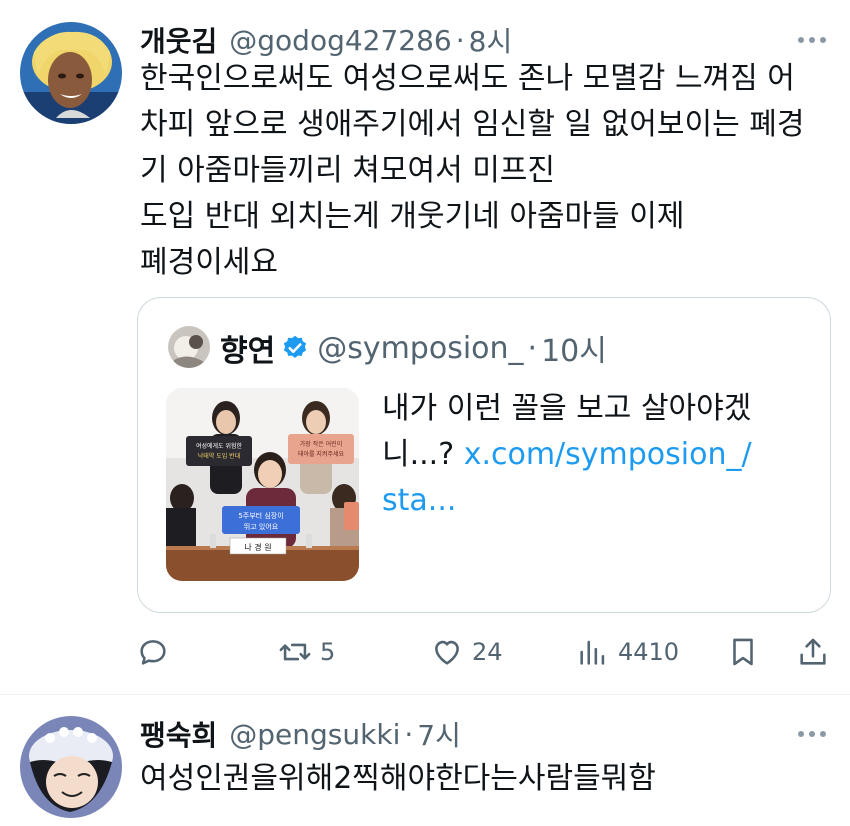 The height and width of the screenshot is (826, 850). Describe the element at coordinates (447, 652) in the screenshot. I see `heart-icon` at that location.